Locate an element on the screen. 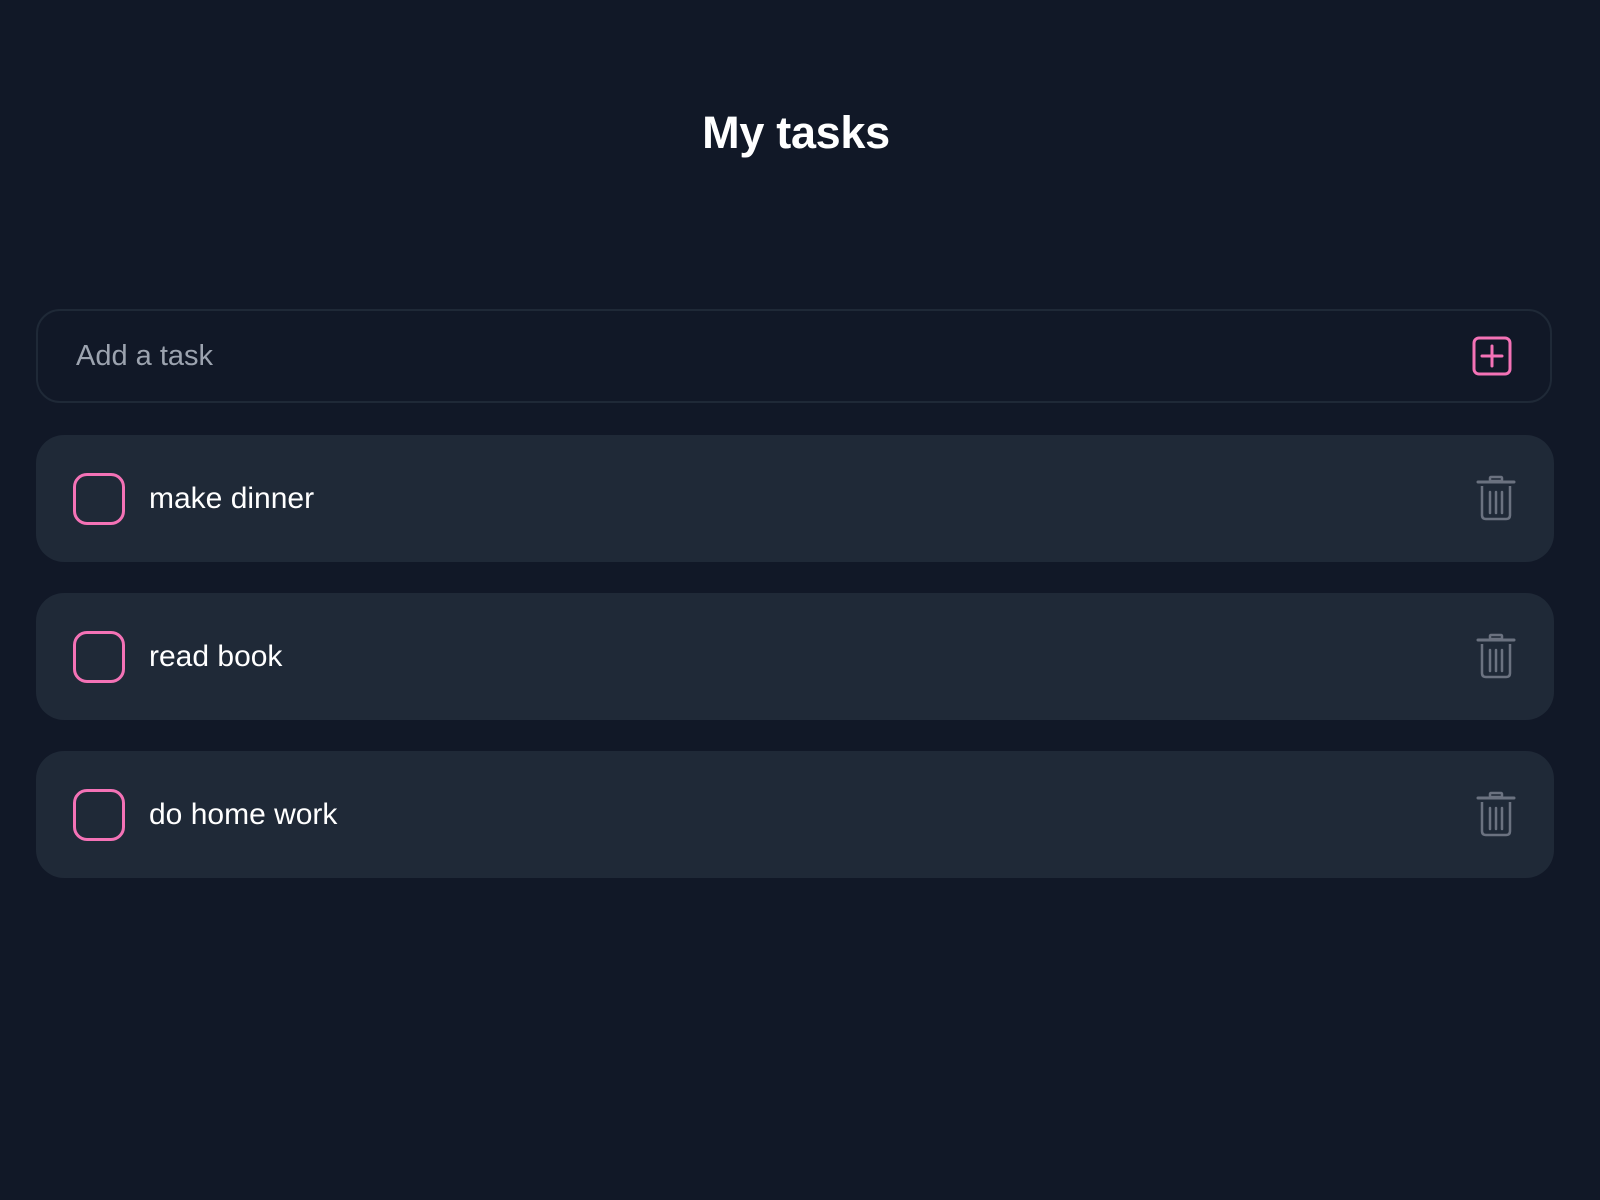 This screenshot has height=1200, width=1600. task-item: do home work is located at coordinates (795, 814).